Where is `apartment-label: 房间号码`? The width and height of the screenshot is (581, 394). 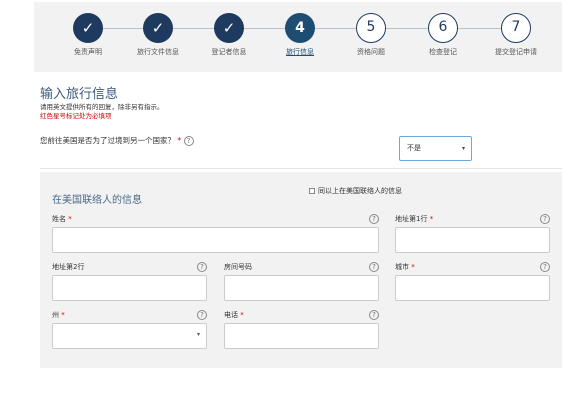
apartment-label: 房间号码 is located at coordinates (238, 267).